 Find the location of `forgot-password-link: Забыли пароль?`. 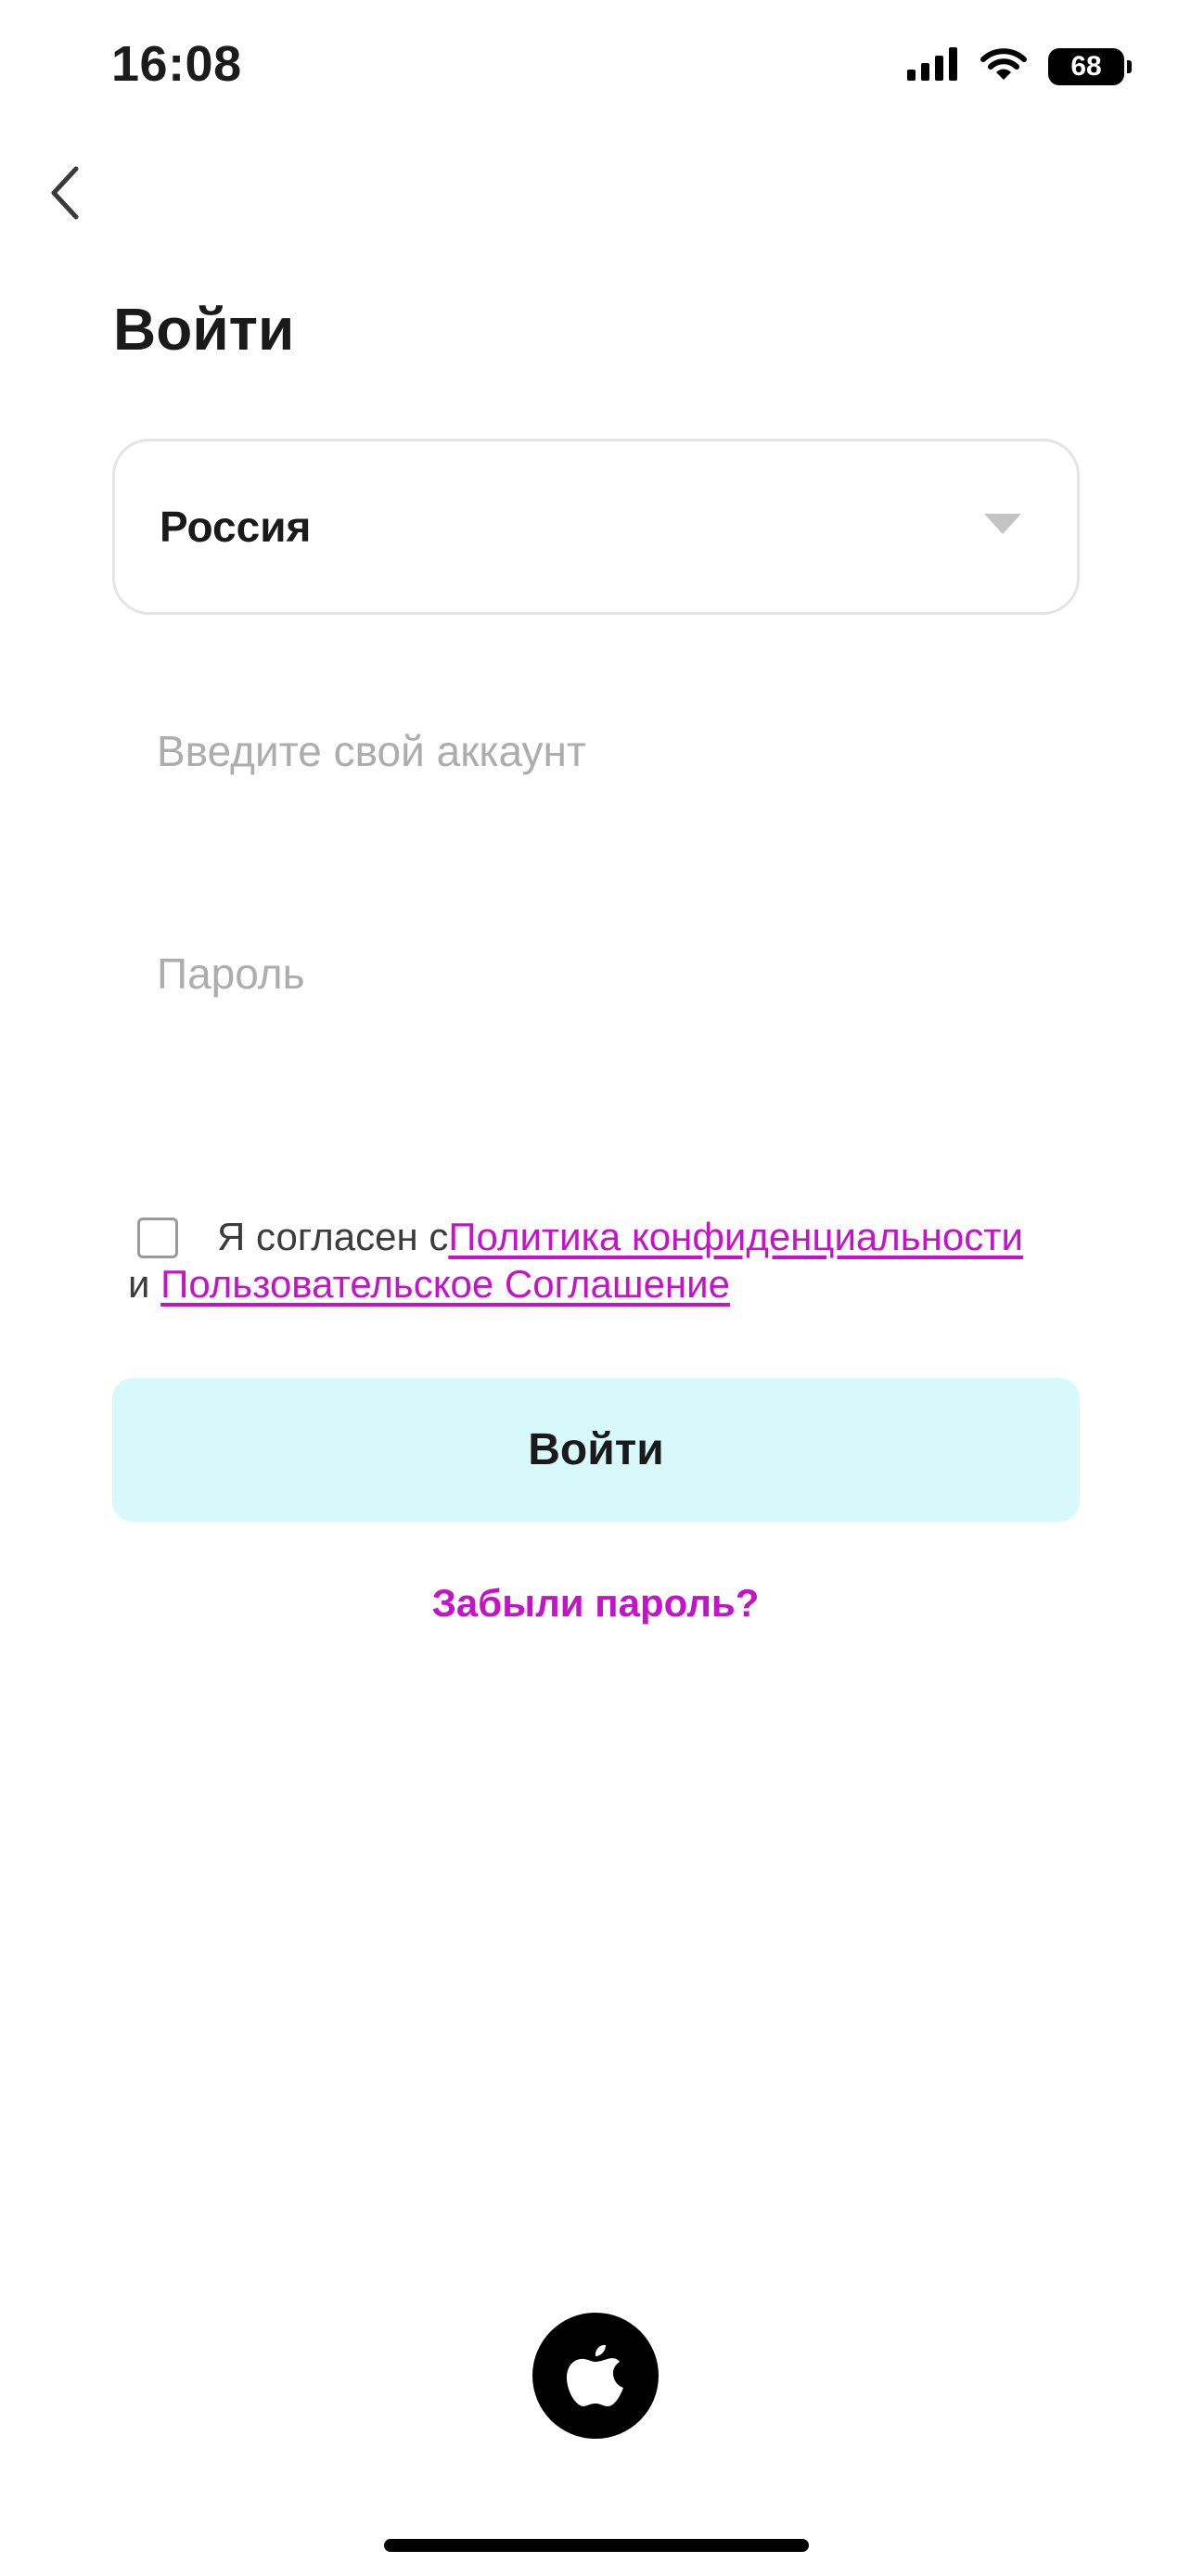

forgot-password-link: Забыли пароль? is located at coordinates (595, 1604).